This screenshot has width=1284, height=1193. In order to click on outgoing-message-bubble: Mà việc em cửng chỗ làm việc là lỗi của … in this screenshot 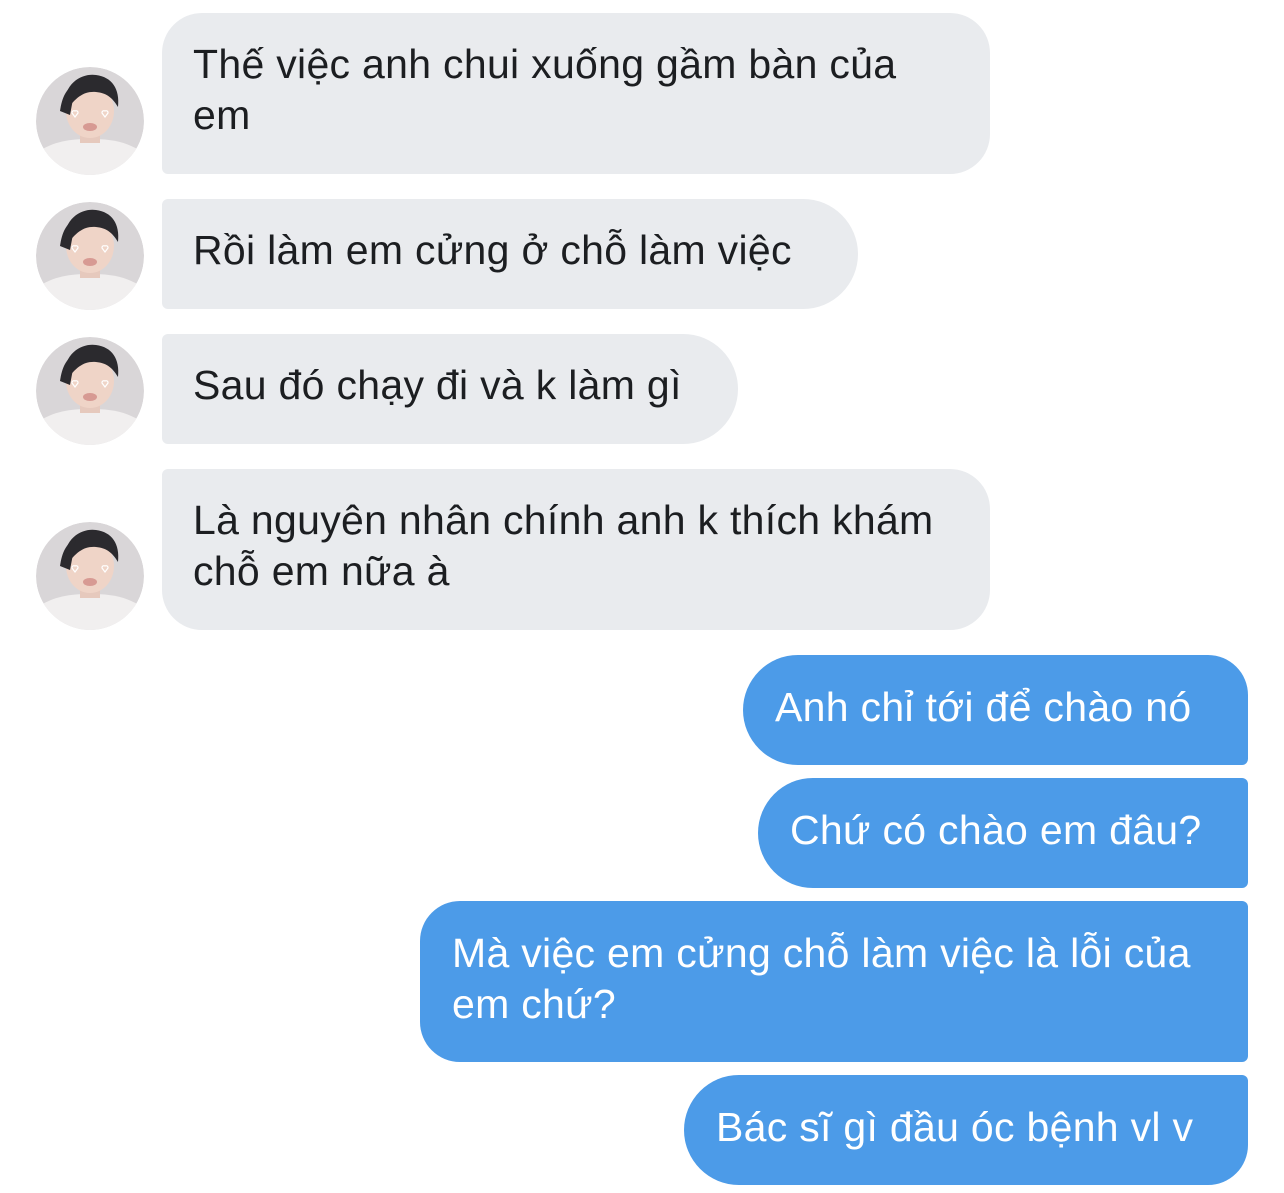, I will do `click(834, 981)`.